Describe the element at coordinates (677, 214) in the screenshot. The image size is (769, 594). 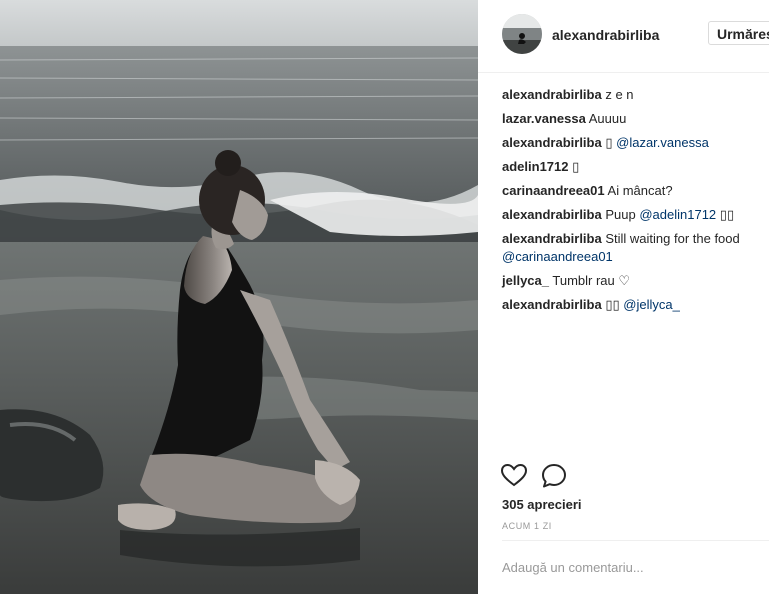
I see `comment-mention: @adelin1712` at that location.